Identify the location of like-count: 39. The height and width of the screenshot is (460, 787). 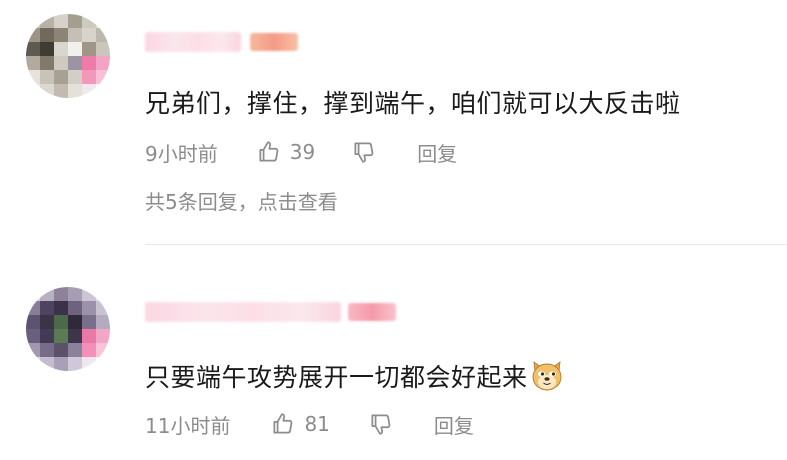
(302, 152).